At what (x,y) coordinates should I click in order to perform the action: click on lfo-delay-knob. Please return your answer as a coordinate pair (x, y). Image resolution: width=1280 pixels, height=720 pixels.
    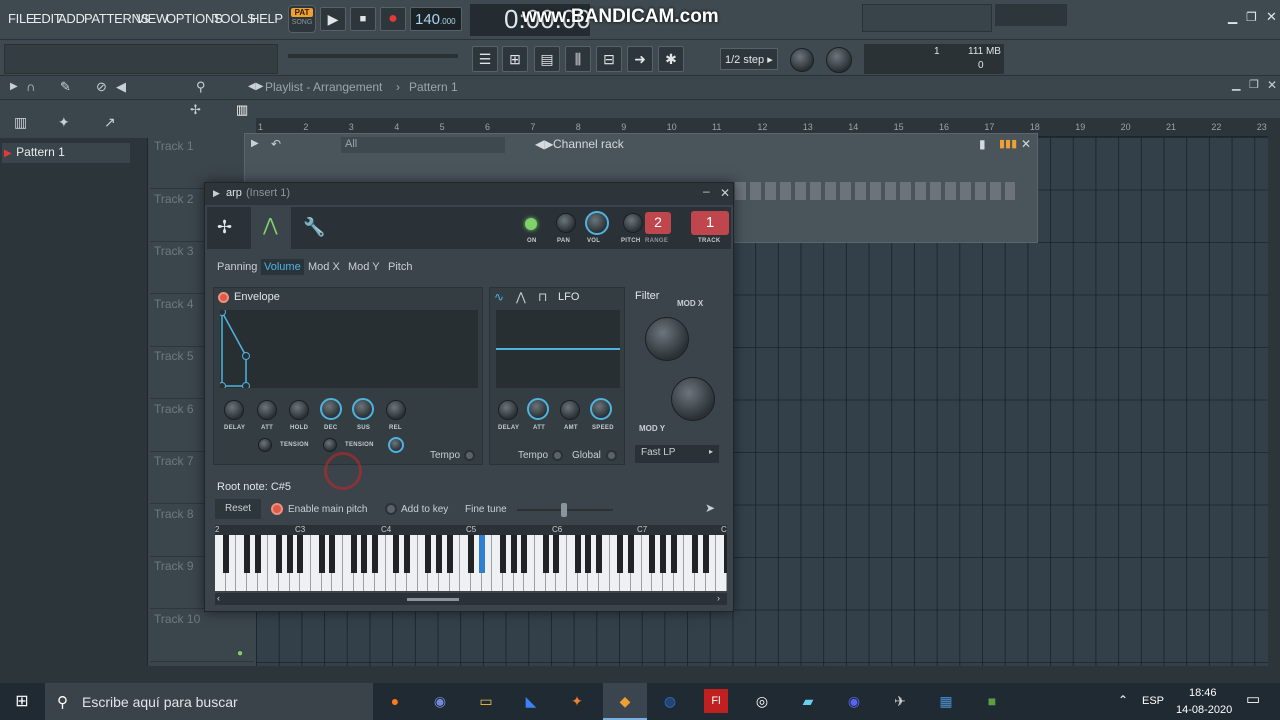
    Looking at the image, I should click on (508, 410).